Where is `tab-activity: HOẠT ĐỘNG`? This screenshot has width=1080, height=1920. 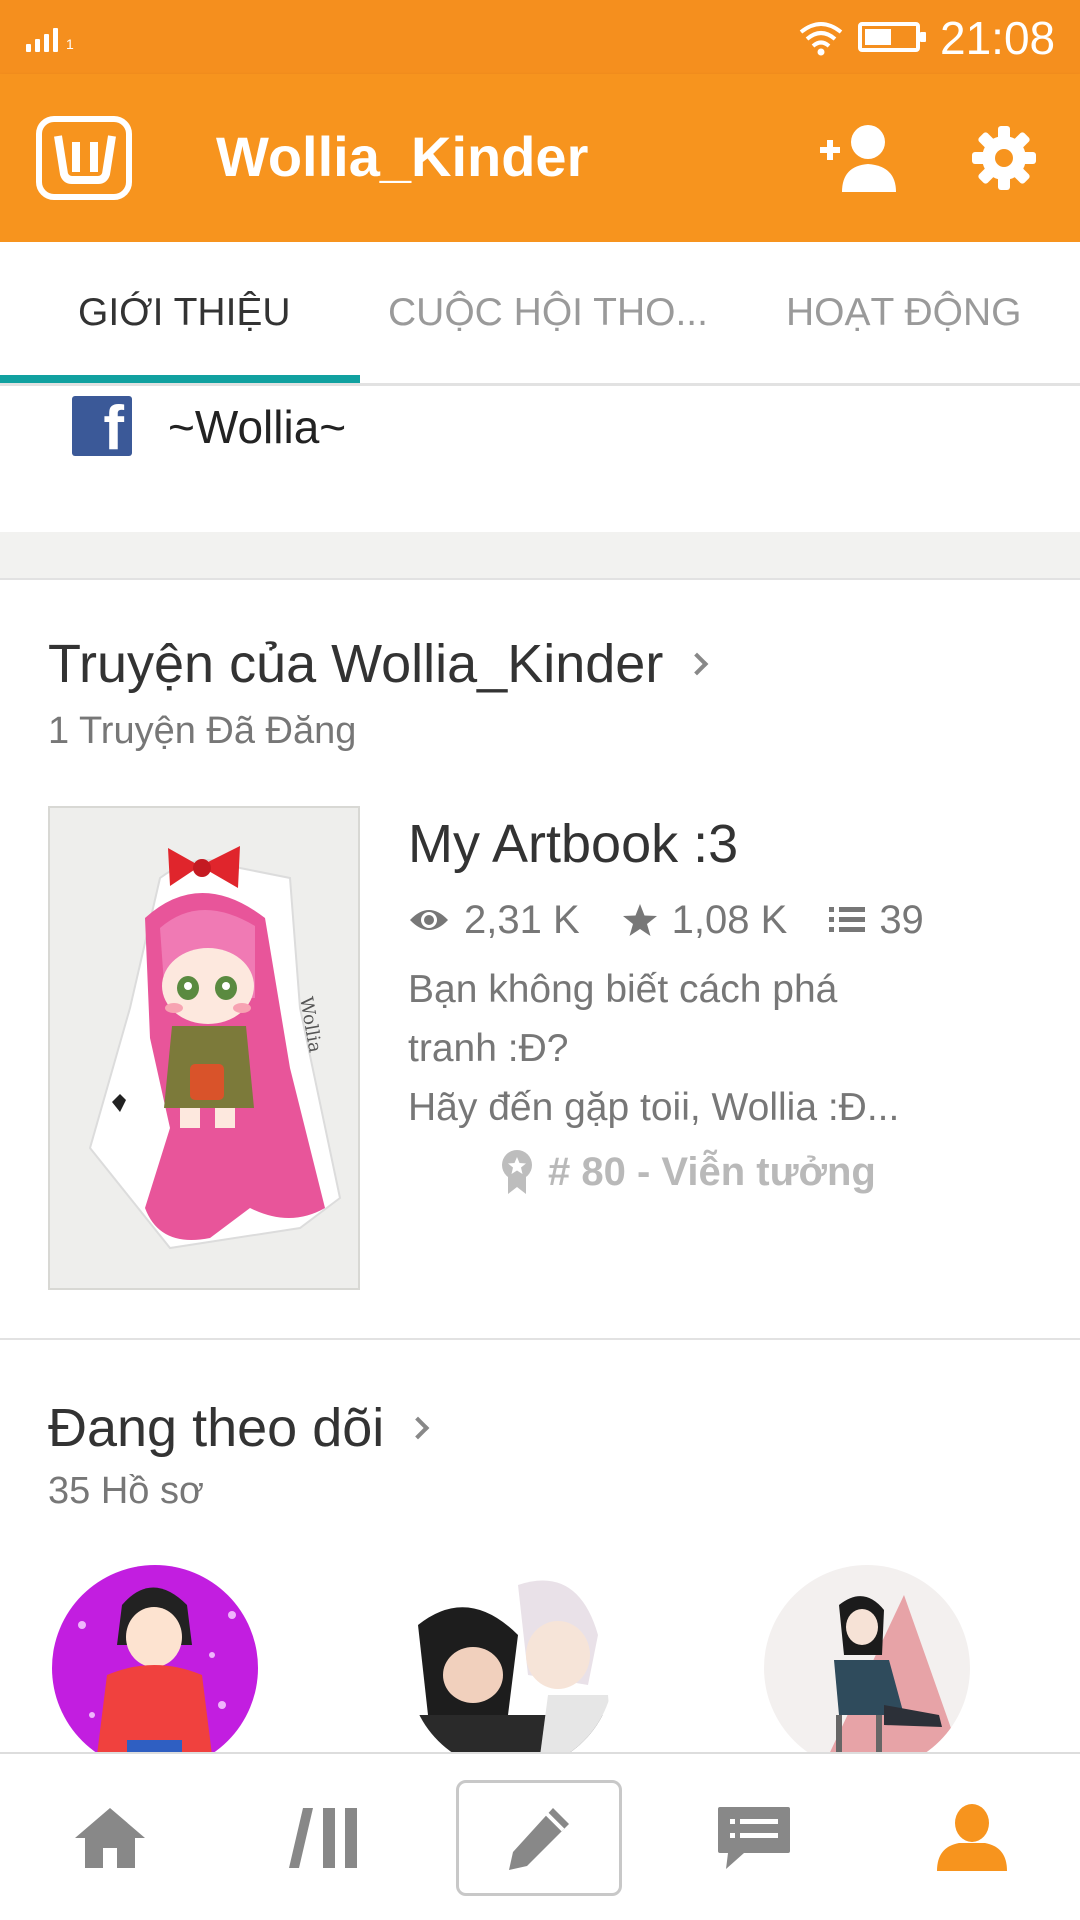 tab-activity: HOẠT ĐỘNG is located at coordinates (903, 313).